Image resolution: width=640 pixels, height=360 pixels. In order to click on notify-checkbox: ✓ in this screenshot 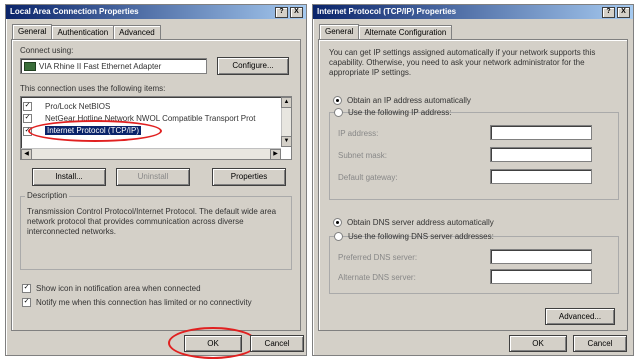, I will do `click(26, 302)`.